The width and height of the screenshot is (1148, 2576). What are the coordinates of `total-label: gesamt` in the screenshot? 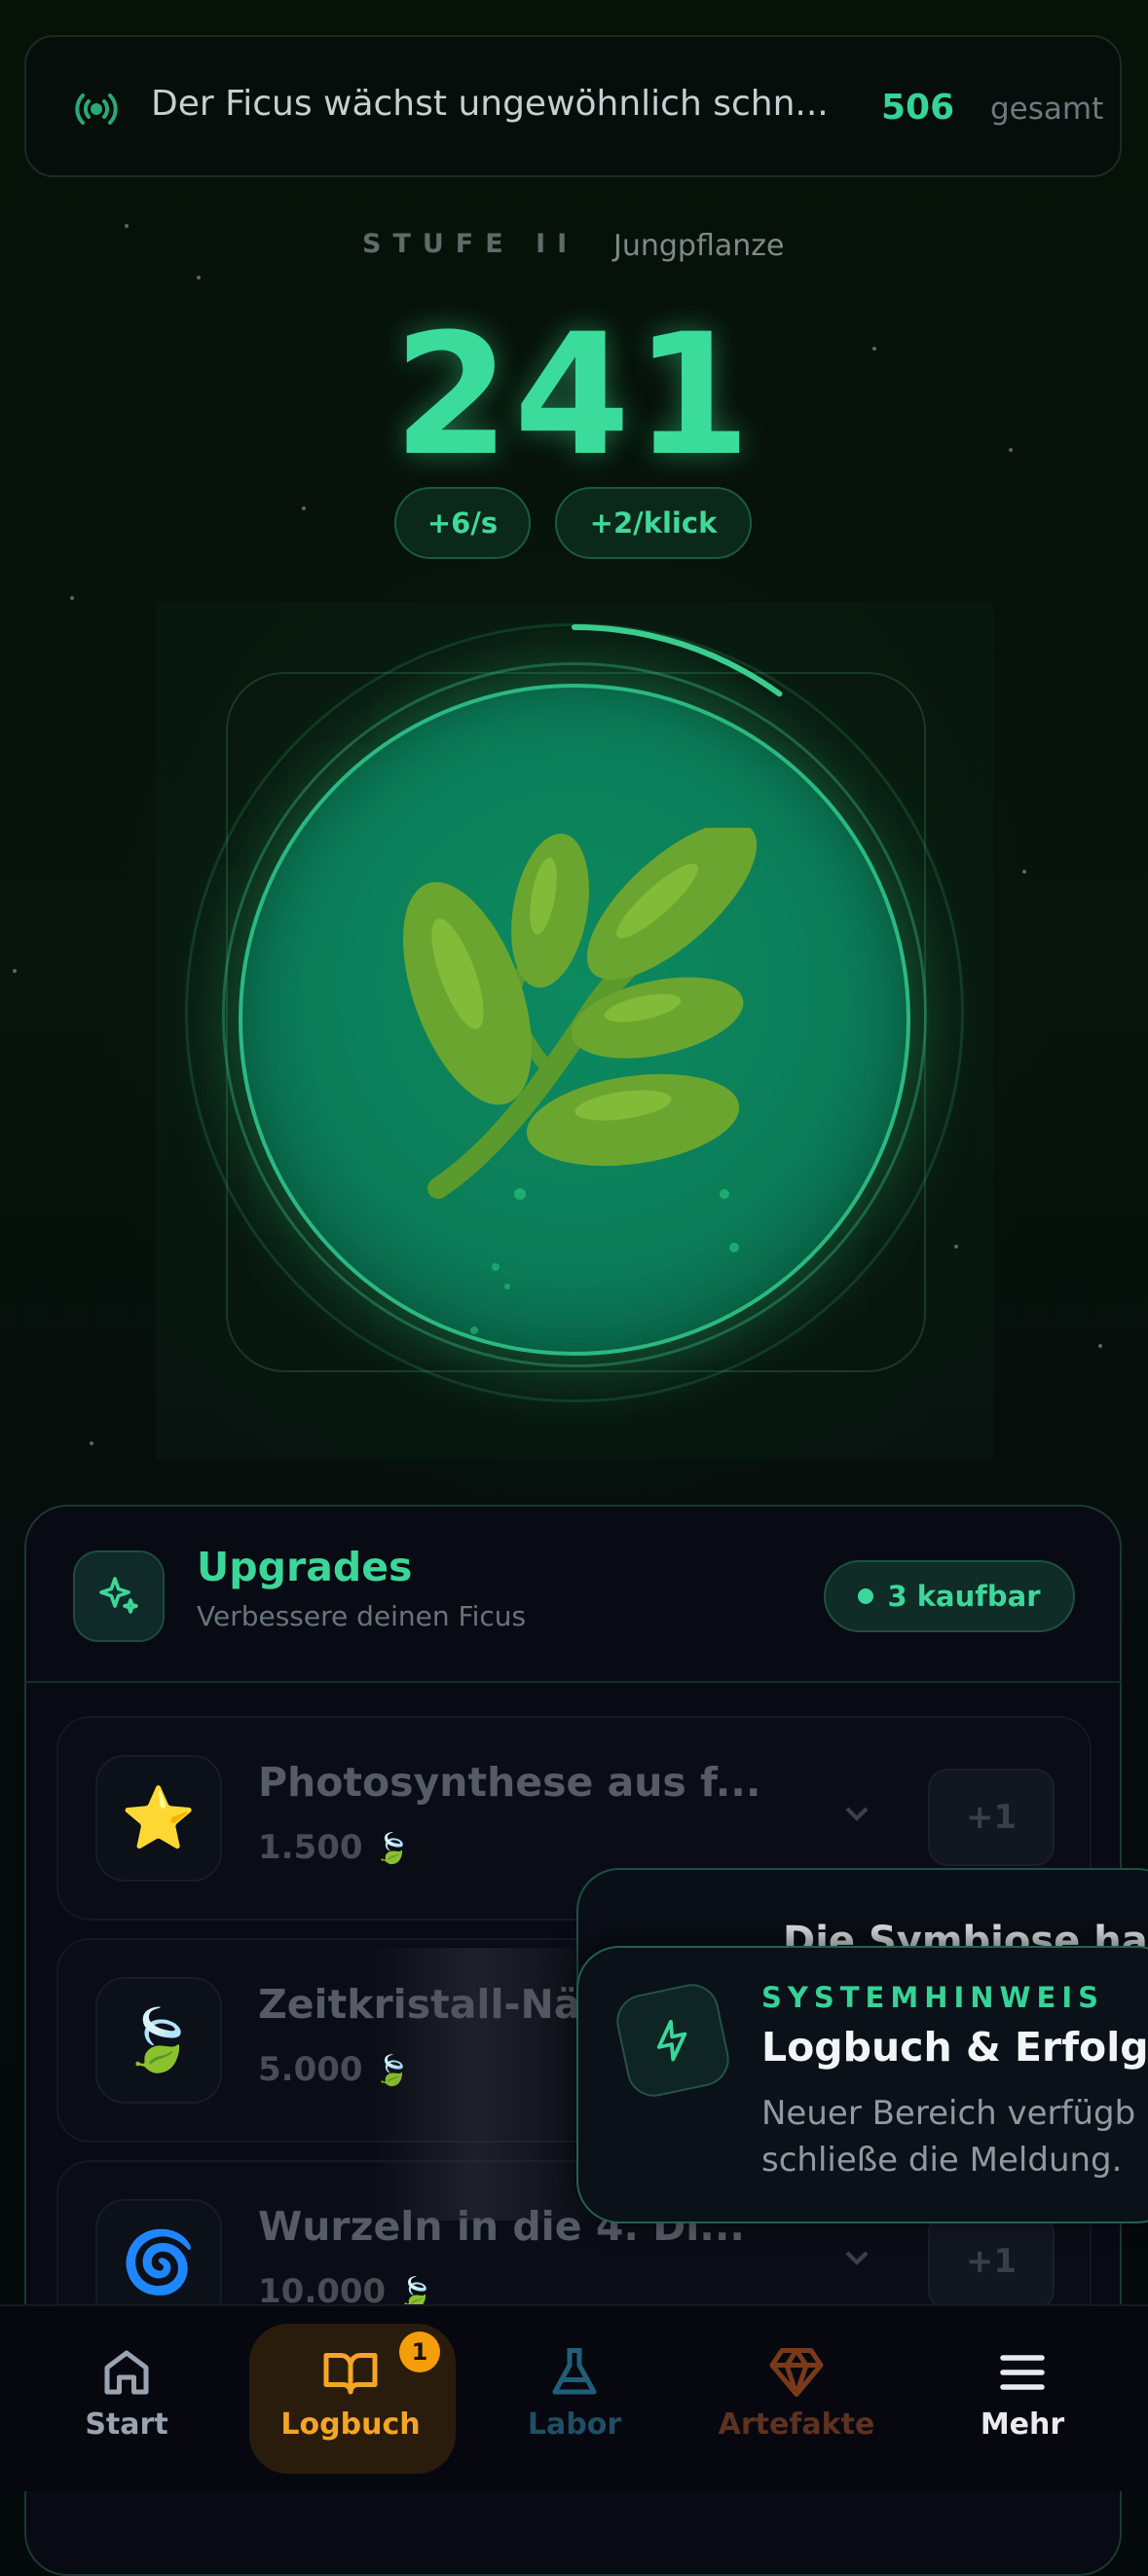 It's located at (1047, 109).